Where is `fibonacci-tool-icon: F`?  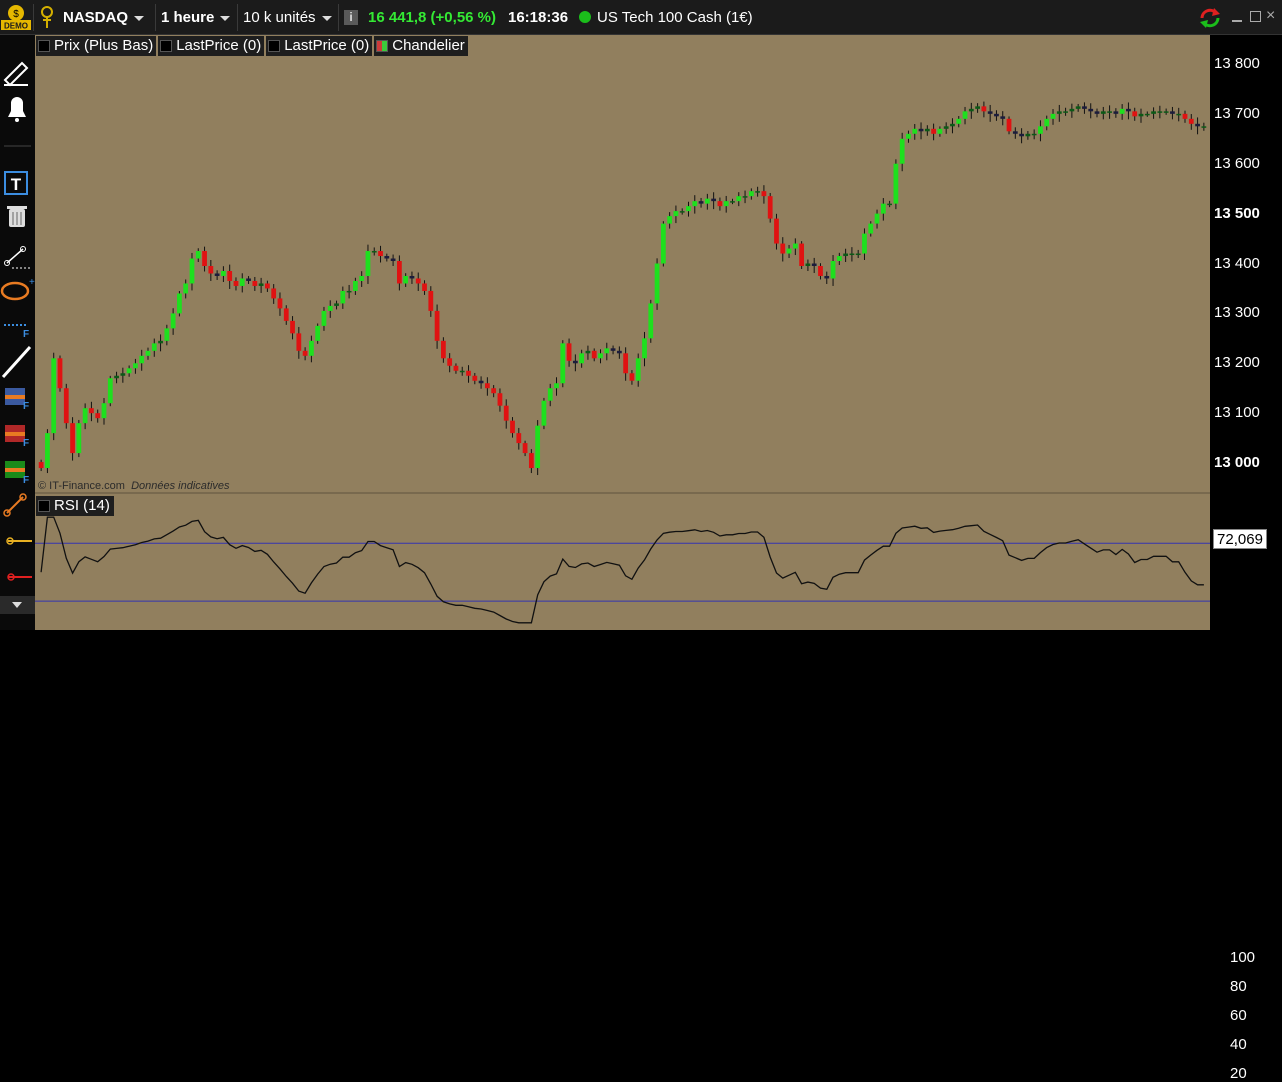 fibonacci-tool-icon: F is located at coordinates (17, 400).